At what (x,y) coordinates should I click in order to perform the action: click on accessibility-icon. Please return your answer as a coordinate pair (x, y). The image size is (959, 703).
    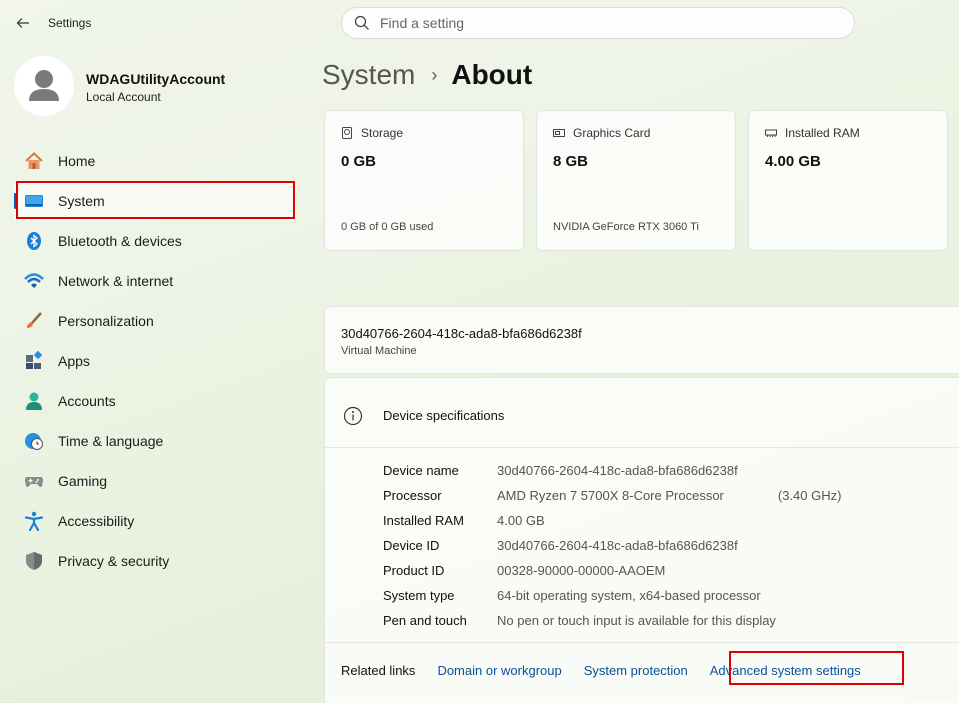
    Looking at the image, I should click on (34, 521).